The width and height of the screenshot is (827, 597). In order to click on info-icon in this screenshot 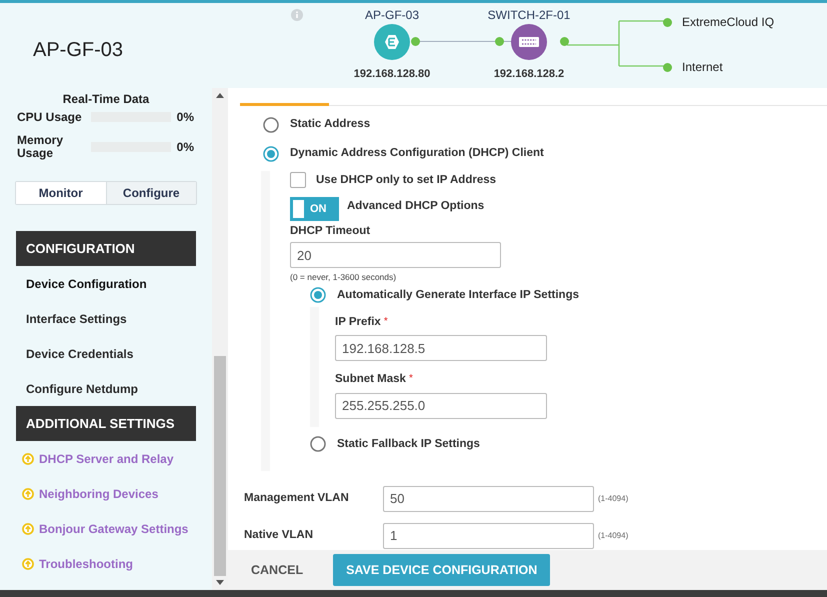, I will do `click(297, 15)`.